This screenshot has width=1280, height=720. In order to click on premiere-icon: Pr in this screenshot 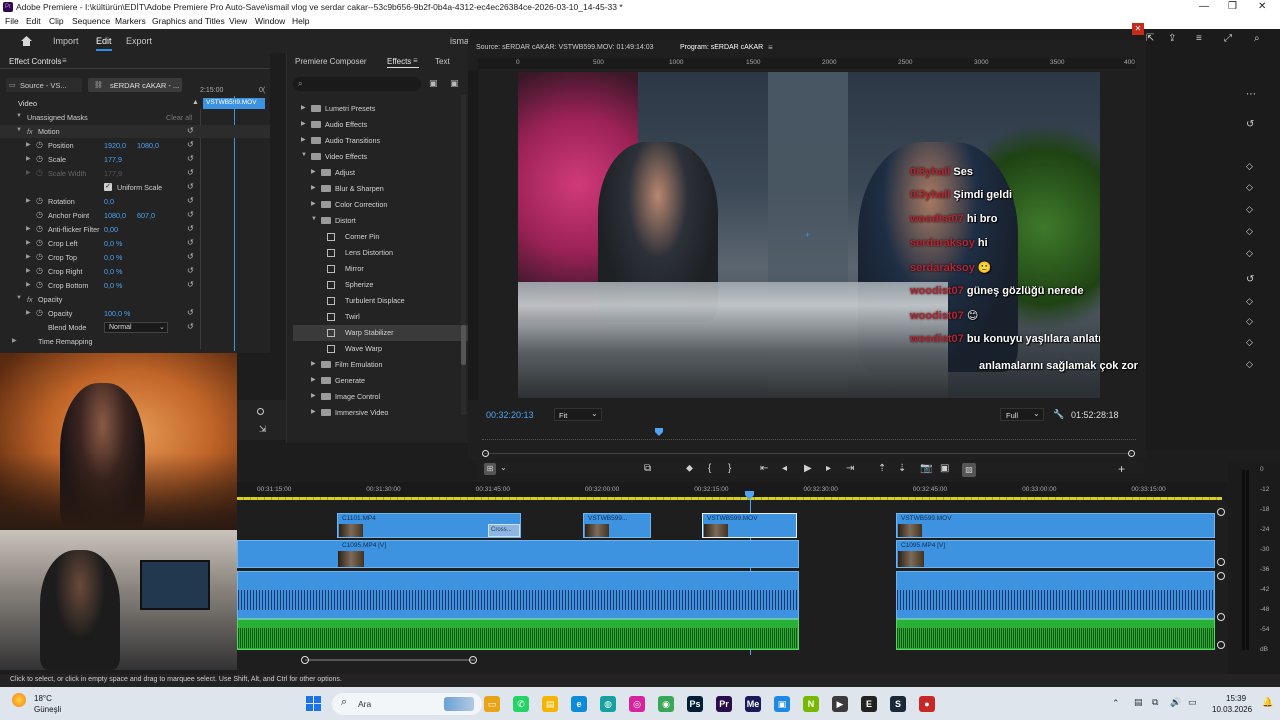, I will do `click(724, 704)`.